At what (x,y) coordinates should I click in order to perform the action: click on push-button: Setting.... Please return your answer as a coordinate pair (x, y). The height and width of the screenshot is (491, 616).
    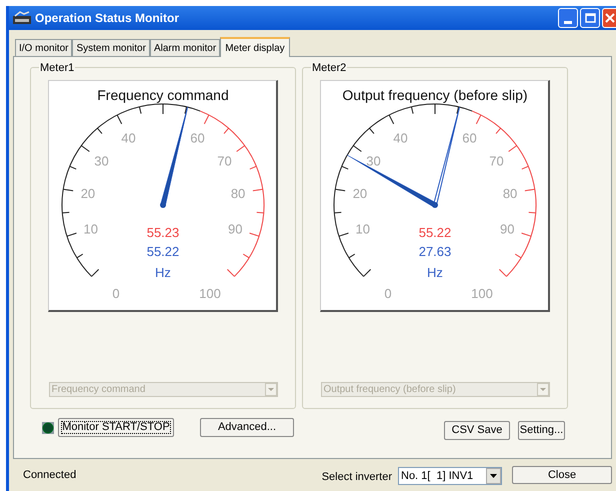
    Looking at the image, I should click on (541, 430).